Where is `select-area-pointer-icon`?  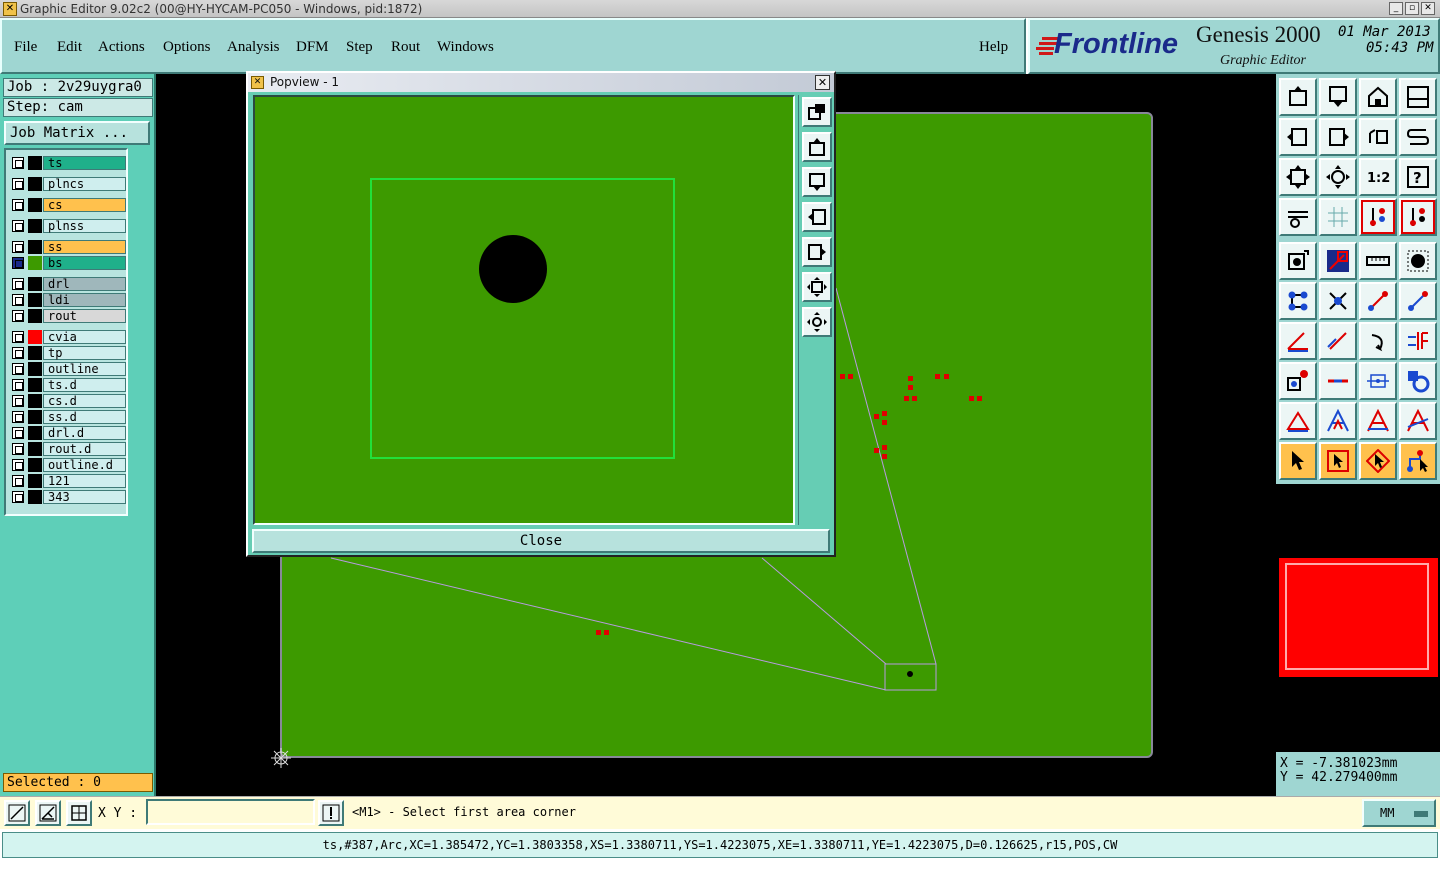 select-area-pointer-icon is located at coordinates (1378, 461).